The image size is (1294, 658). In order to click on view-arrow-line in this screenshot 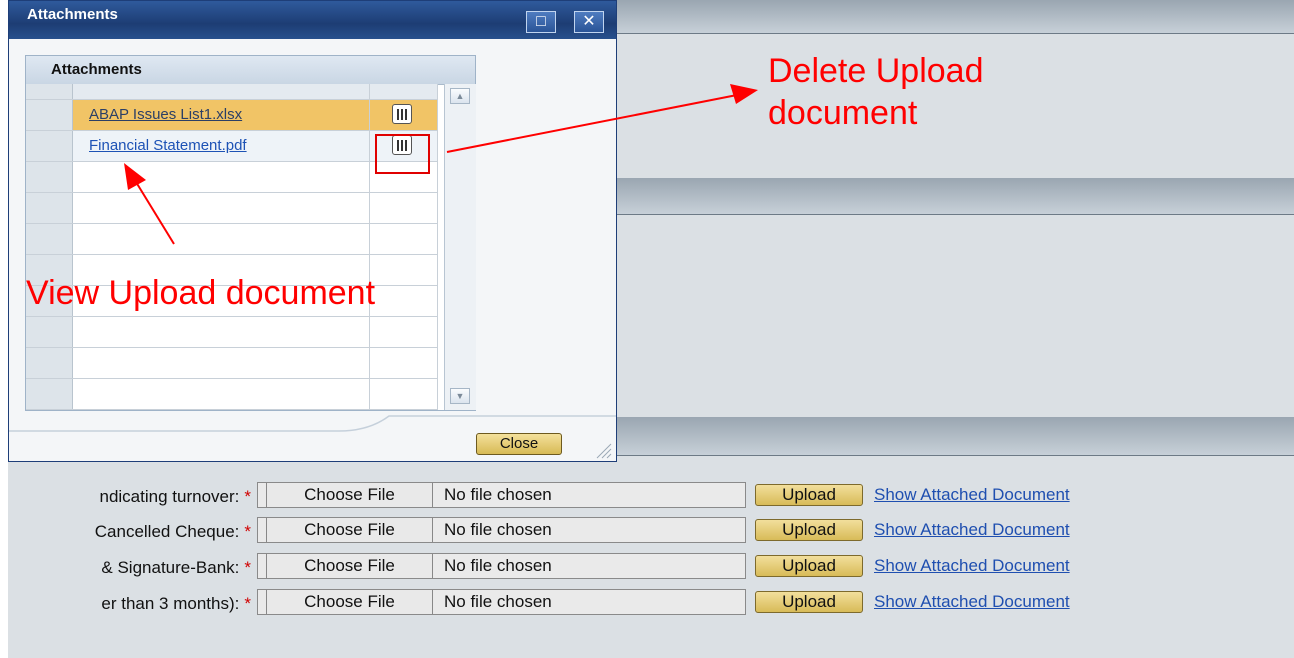, I will do `click(155, 213)`.